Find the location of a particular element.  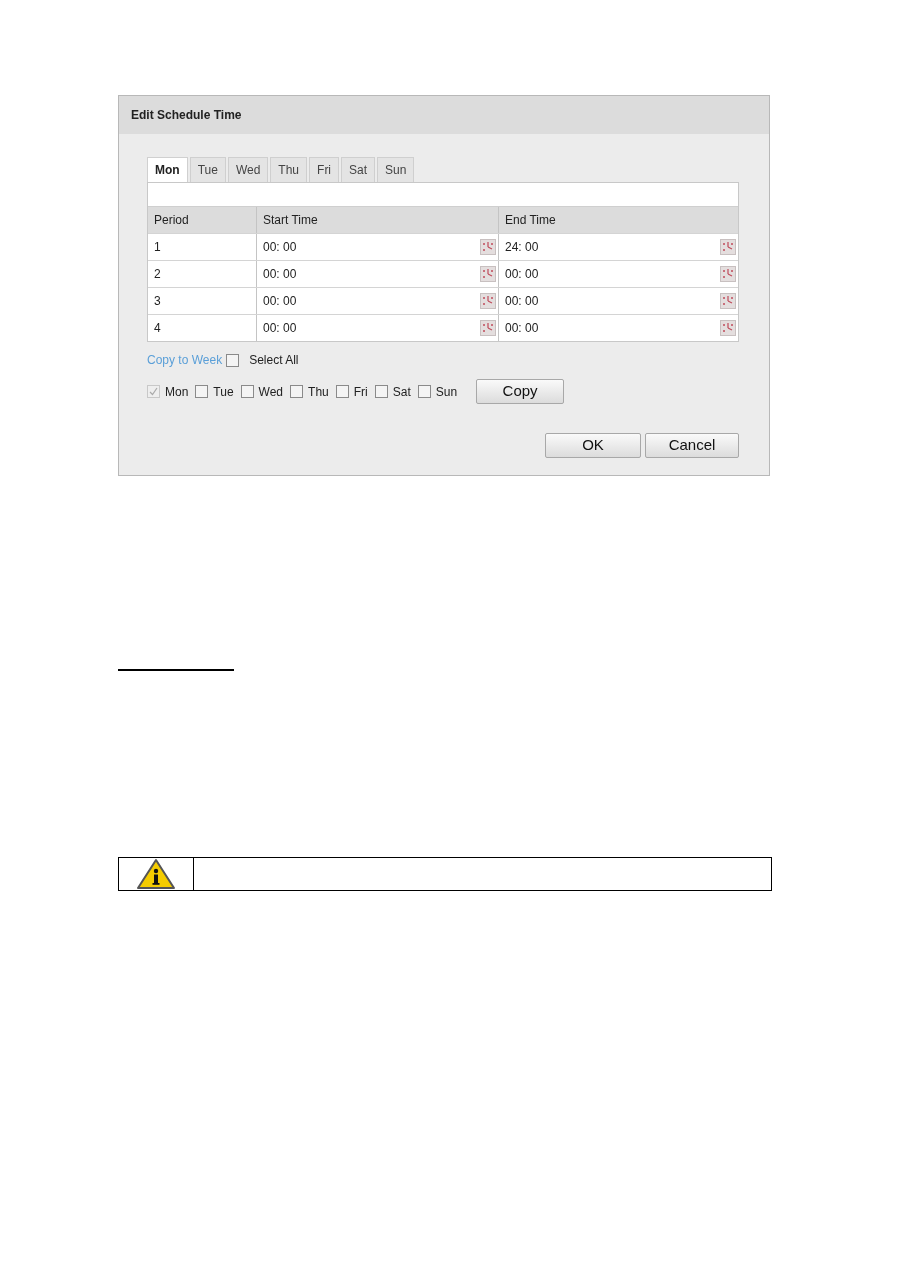

day-tab: Wed is located at coordinates (248, 169).